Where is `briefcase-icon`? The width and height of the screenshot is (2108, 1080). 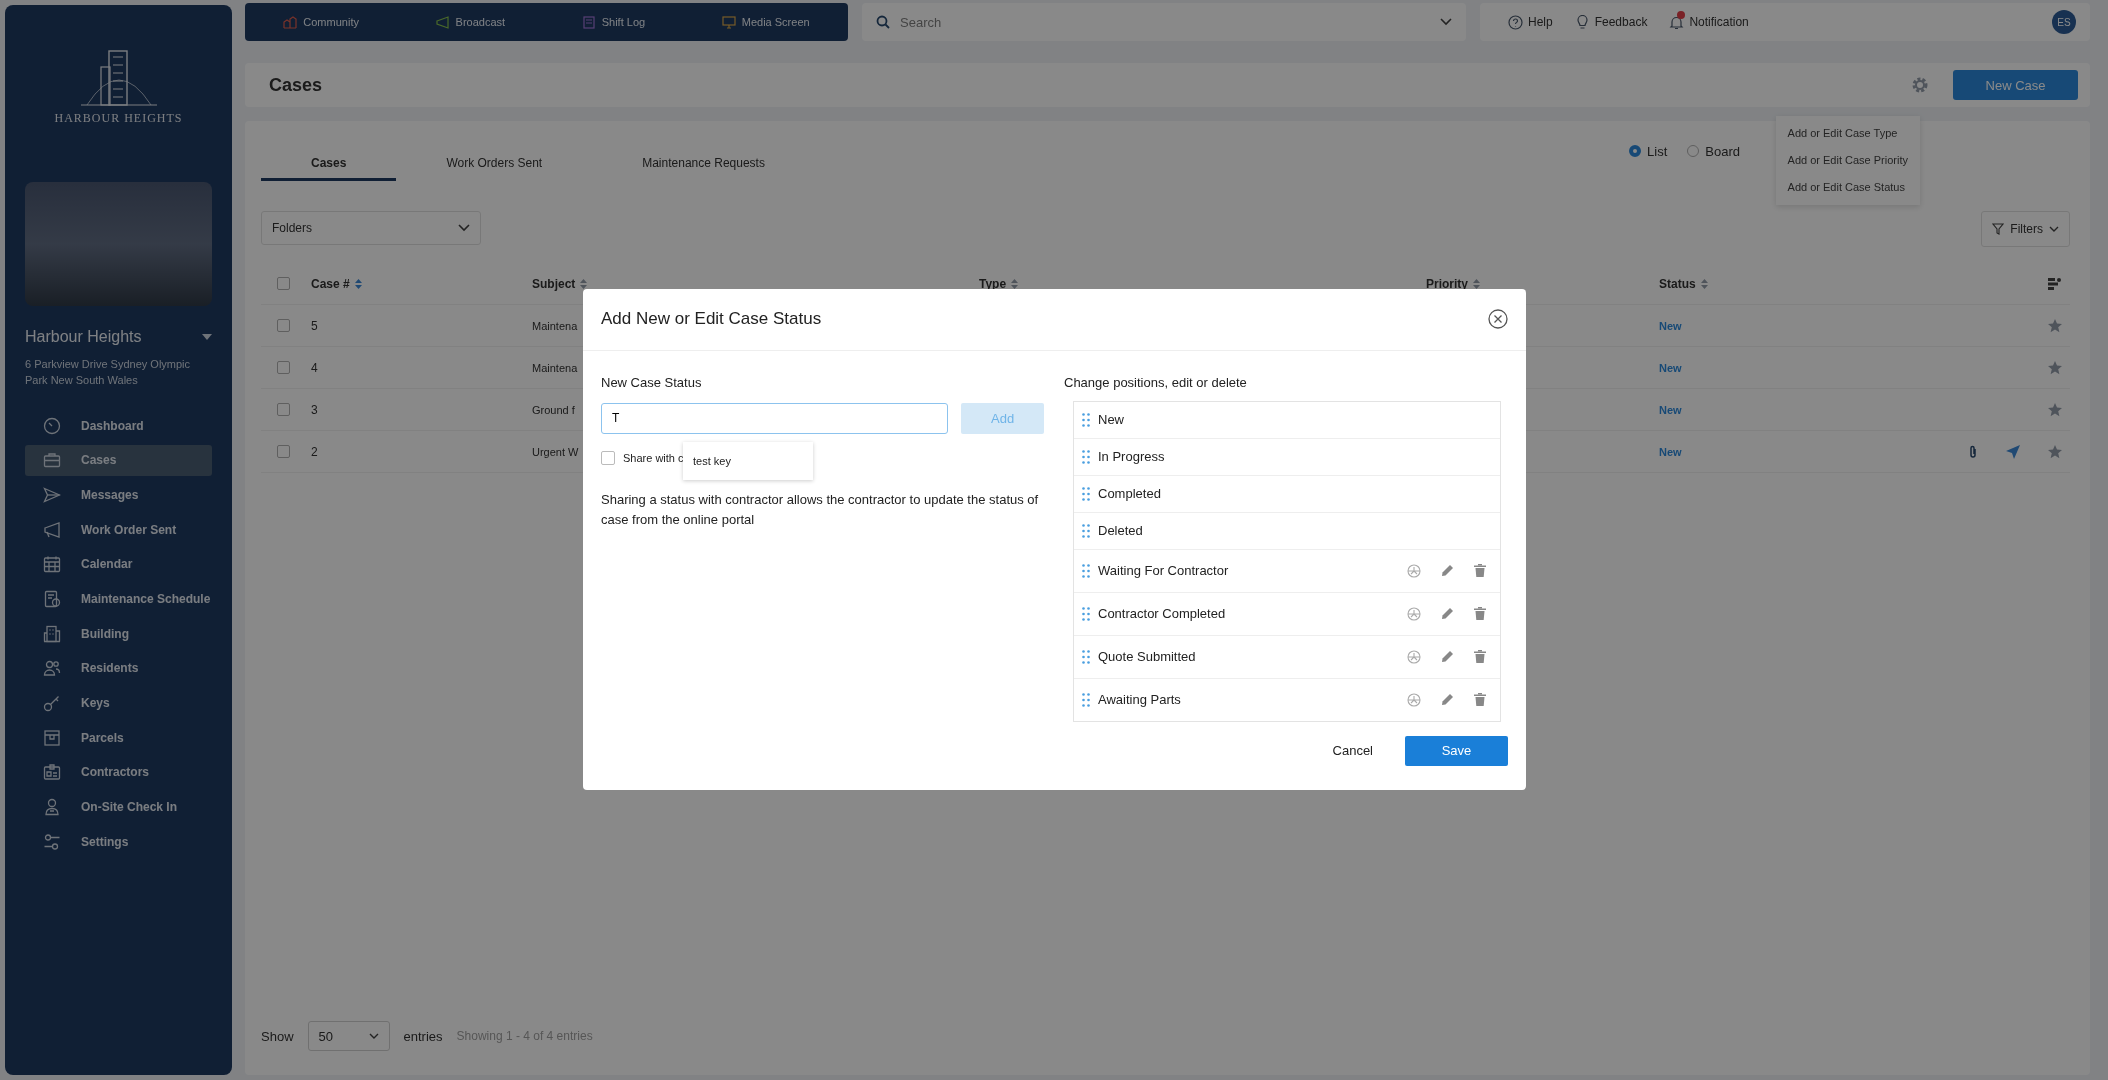 briefcase-icon is located at coordinates (52, 460).